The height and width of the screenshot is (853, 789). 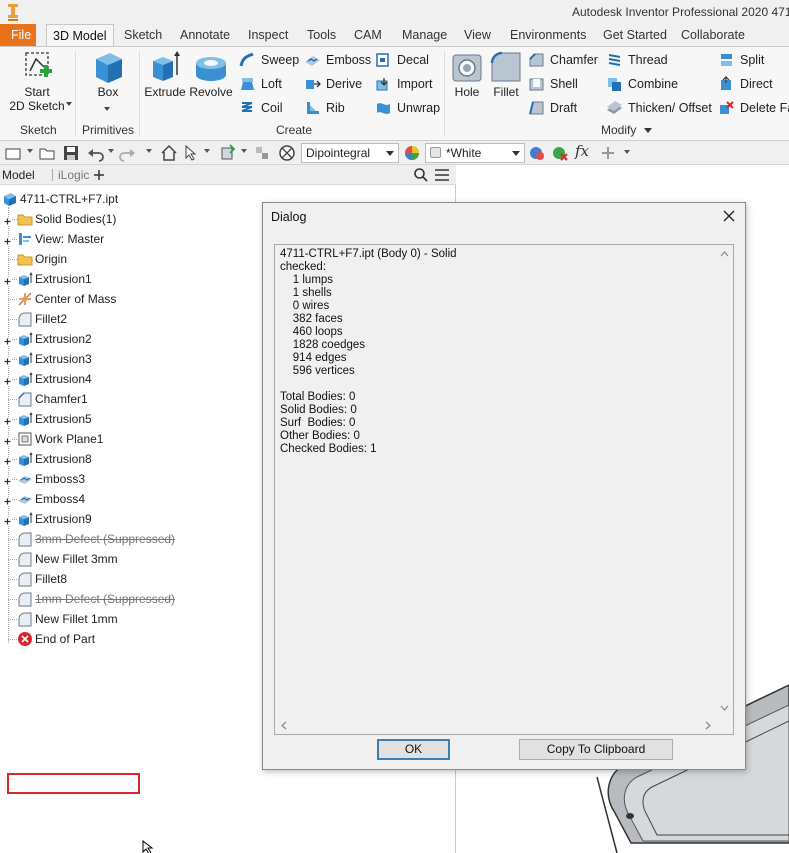 I want to click on shell-button: Shell, so click(x=553, y=84).